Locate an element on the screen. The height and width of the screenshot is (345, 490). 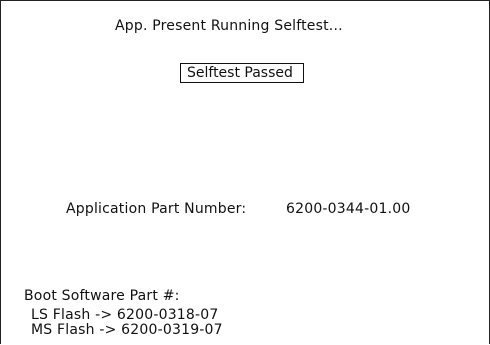
application-part-number-value: 6200-0344-01.00 is located at coordinates (348, 209).